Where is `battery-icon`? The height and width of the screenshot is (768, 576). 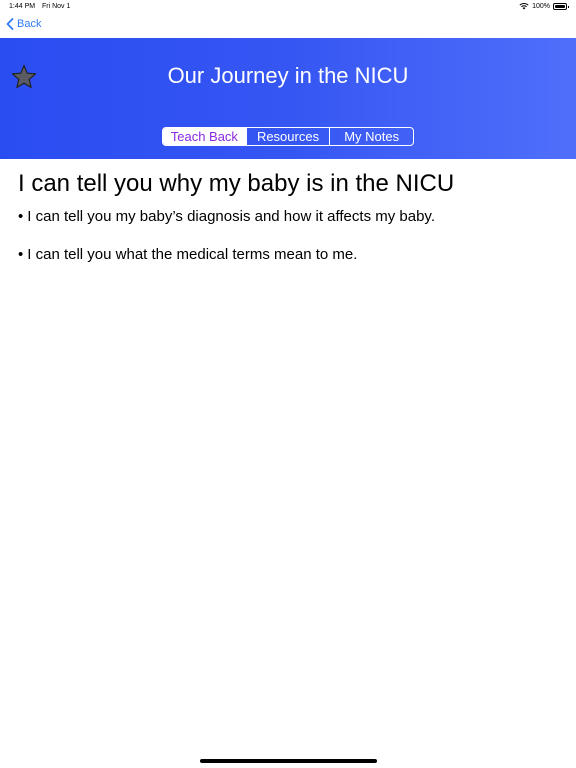 battery-icon is located at coordinates (561, 6).